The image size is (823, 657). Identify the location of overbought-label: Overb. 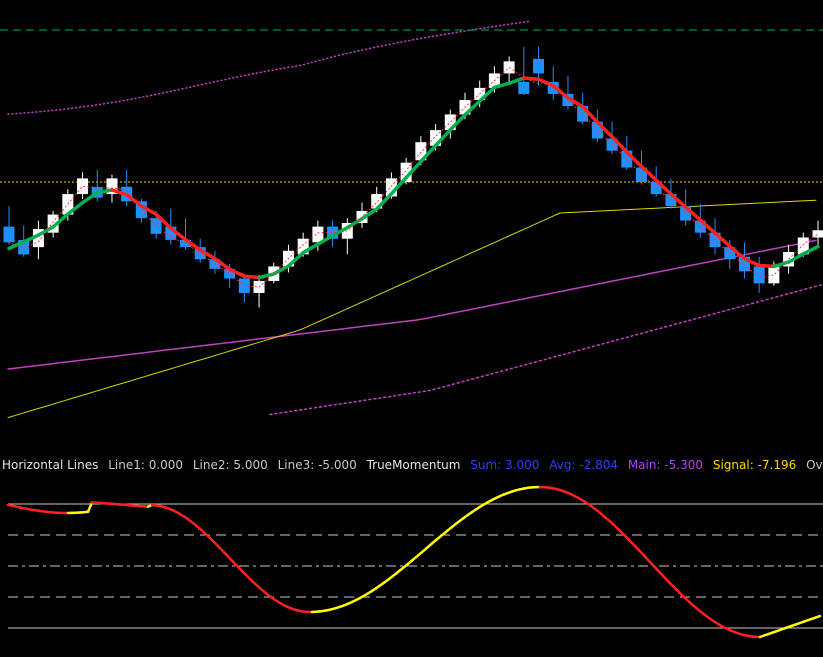
(814, 465).